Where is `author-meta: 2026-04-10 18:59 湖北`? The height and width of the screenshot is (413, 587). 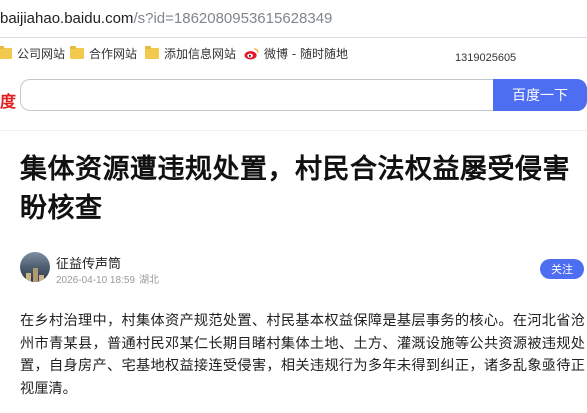 author-meta: 2026-04-10 18:59 湖北 is located at coordinates (107, 278).